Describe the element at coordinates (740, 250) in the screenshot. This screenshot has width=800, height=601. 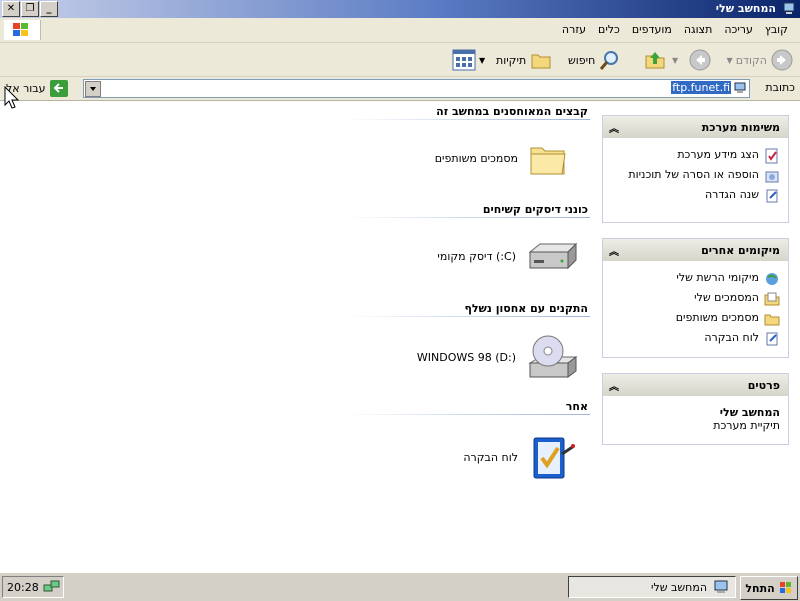
I see `other-places-title: מיקומים אחרים` at that location.